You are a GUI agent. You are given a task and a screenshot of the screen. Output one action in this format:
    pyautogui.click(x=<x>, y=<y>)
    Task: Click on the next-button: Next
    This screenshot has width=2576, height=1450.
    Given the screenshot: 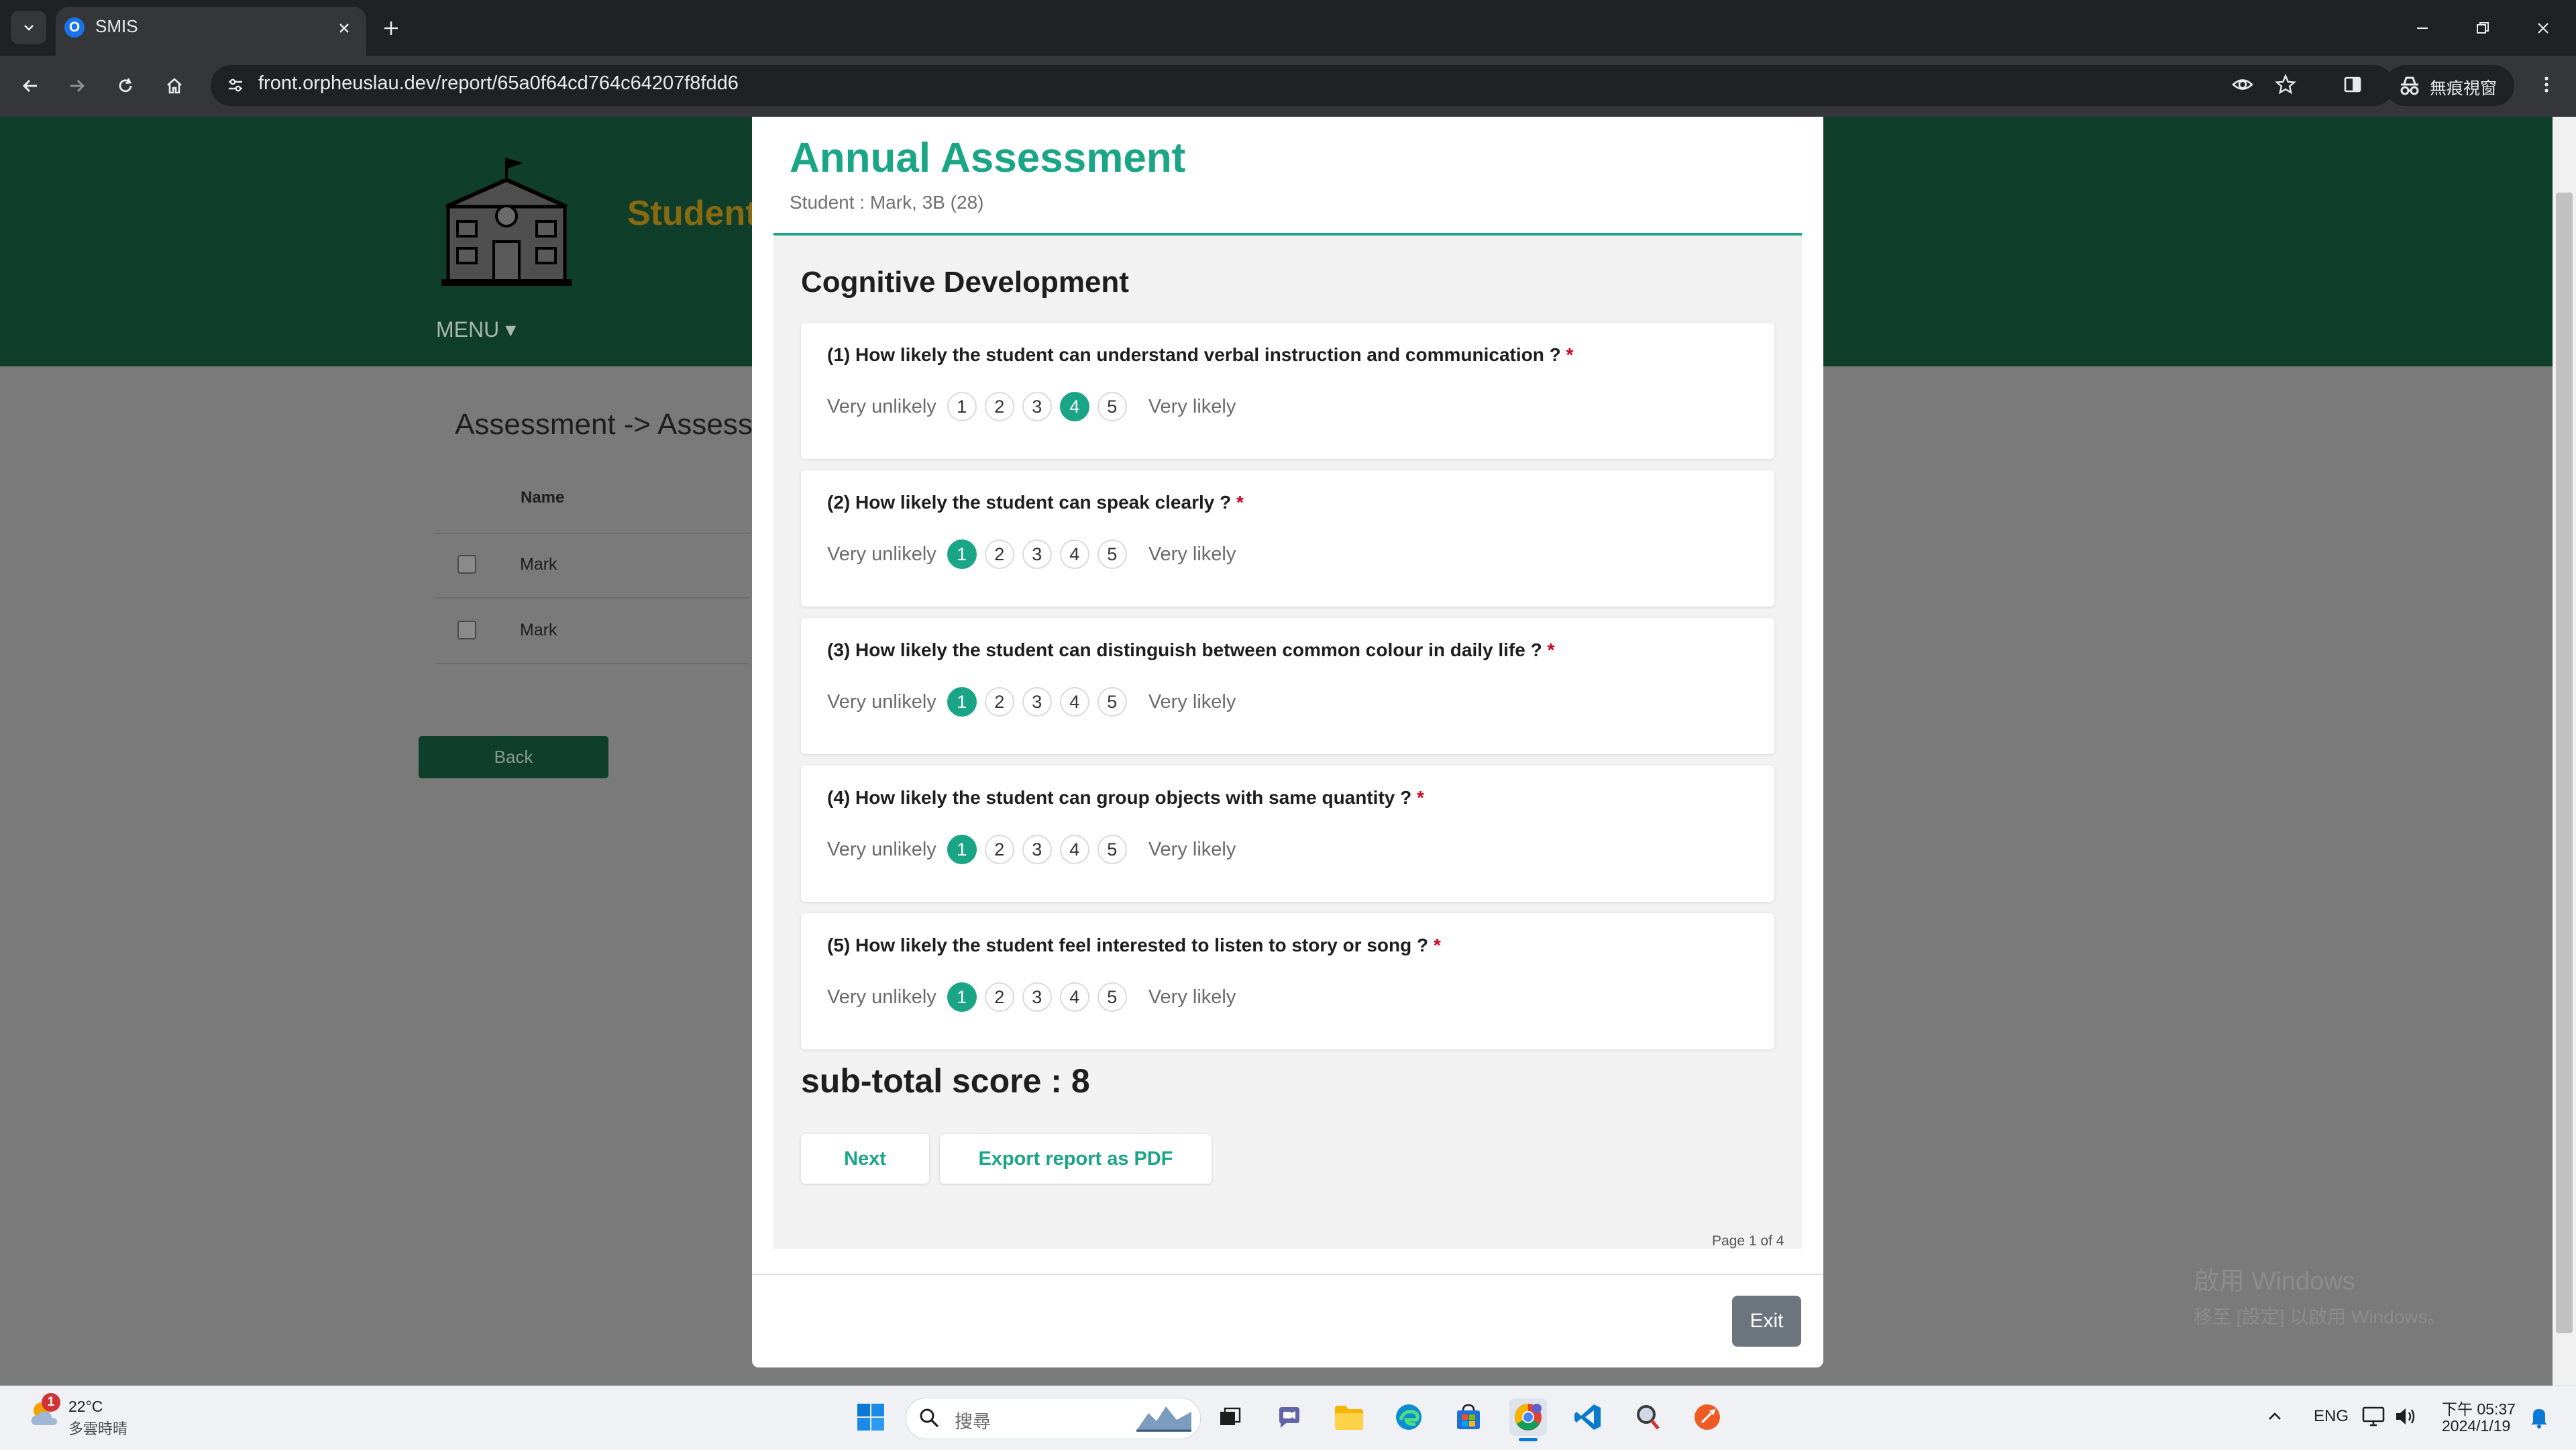 What is the action you would take?
    pyautogui.click(x=865, y=1159)
    